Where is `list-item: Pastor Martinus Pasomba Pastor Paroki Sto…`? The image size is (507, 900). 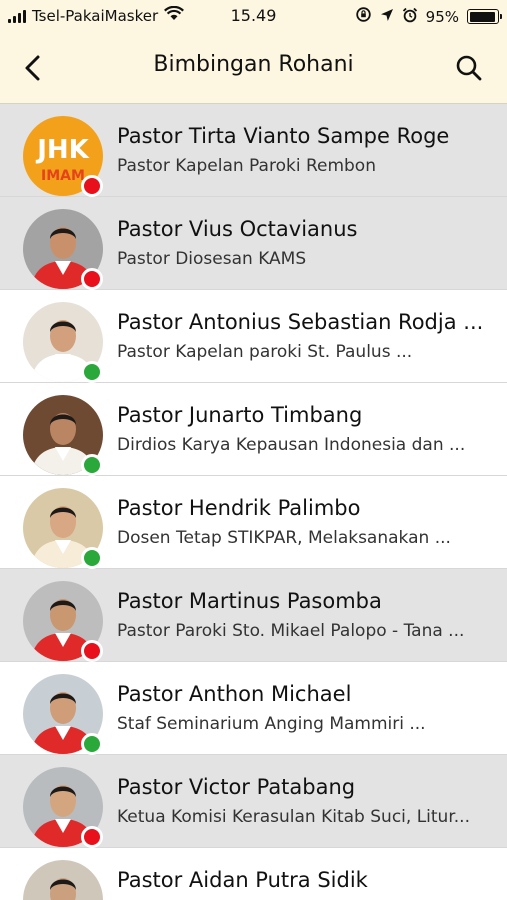
list-item: Pastor Martinus Pasomba Pastor Paroki Sto… is located at coordinates (253, 615).